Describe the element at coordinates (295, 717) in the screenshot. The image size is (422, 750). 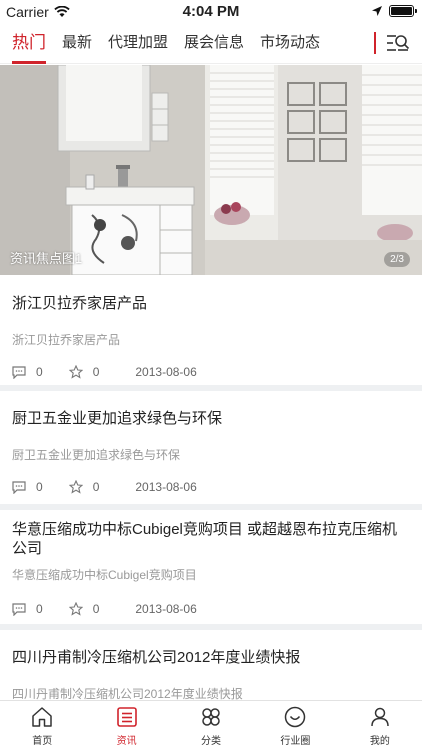
I see `circle-icon` at that location.